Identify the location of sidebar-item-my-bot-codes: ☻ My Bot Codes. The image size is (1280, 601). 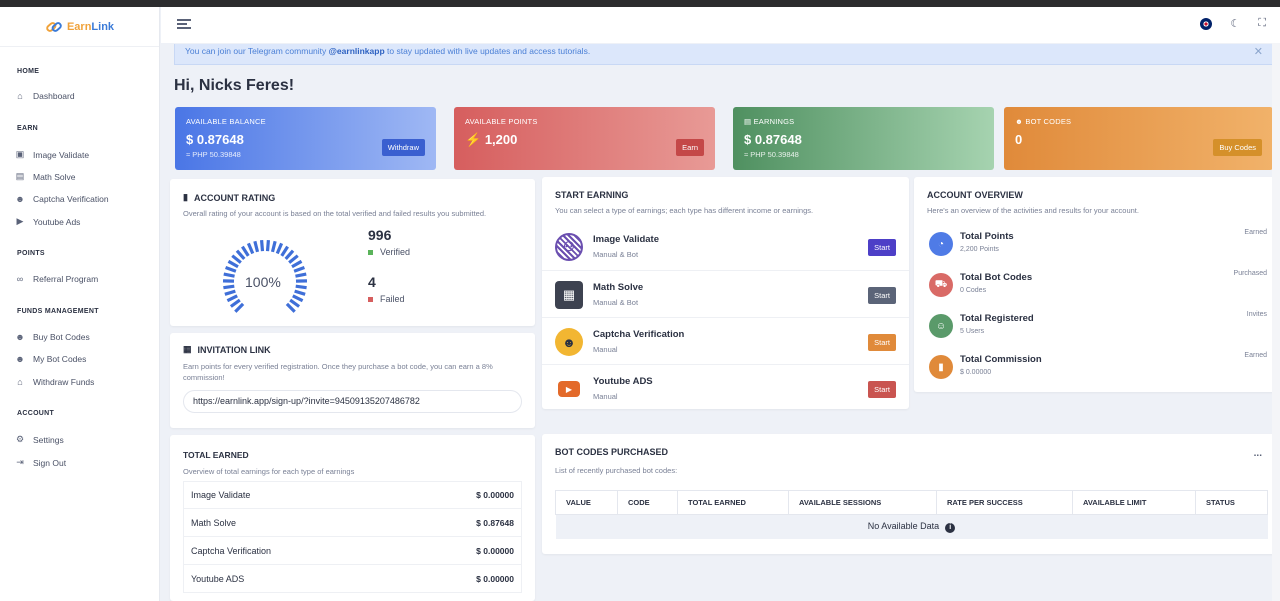
(50, 359).